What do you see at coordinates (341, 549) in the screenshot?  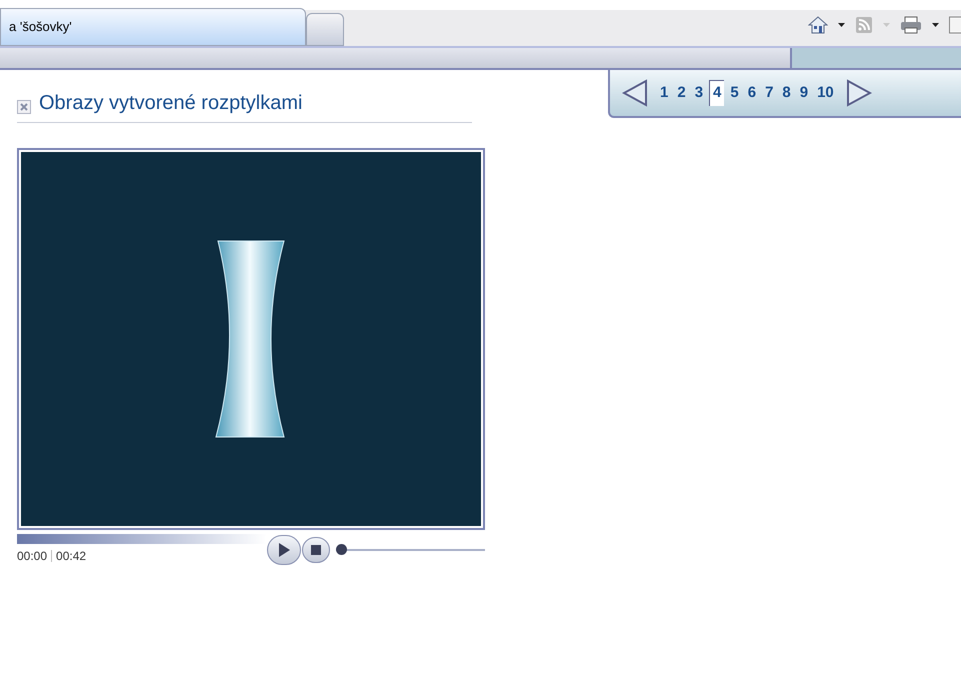 I see `volume-thumb` at bounding box center [341, 549].